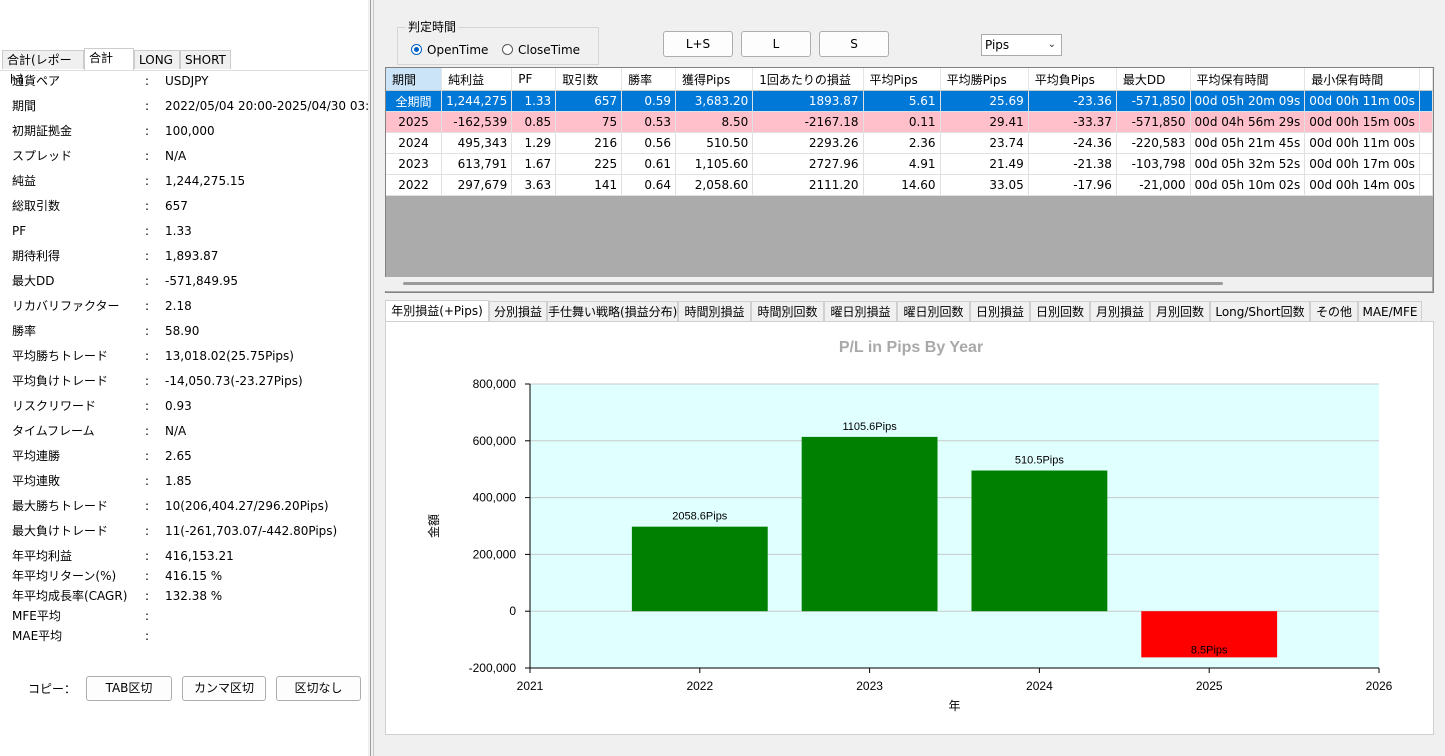  I want to click on table-cell: 00d 05h 10m 02s, so click(1248, 185).